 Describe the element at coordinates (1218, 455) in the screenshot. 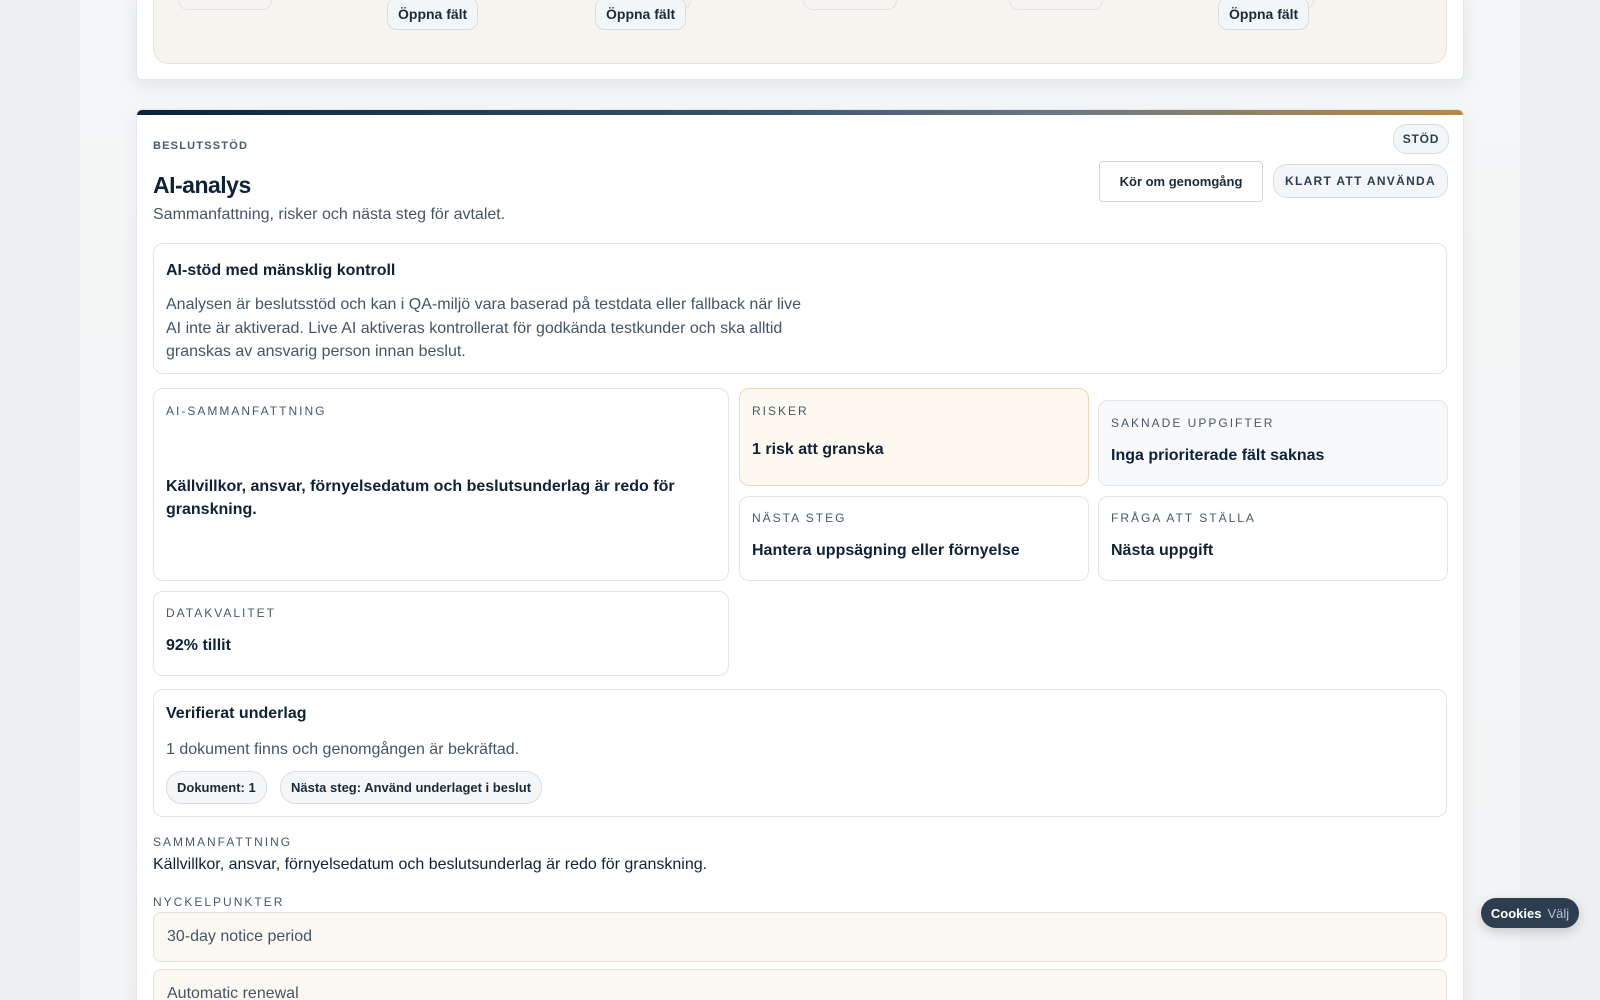

I see `tile-value: Inga prioriterade fält saknas` at that location.